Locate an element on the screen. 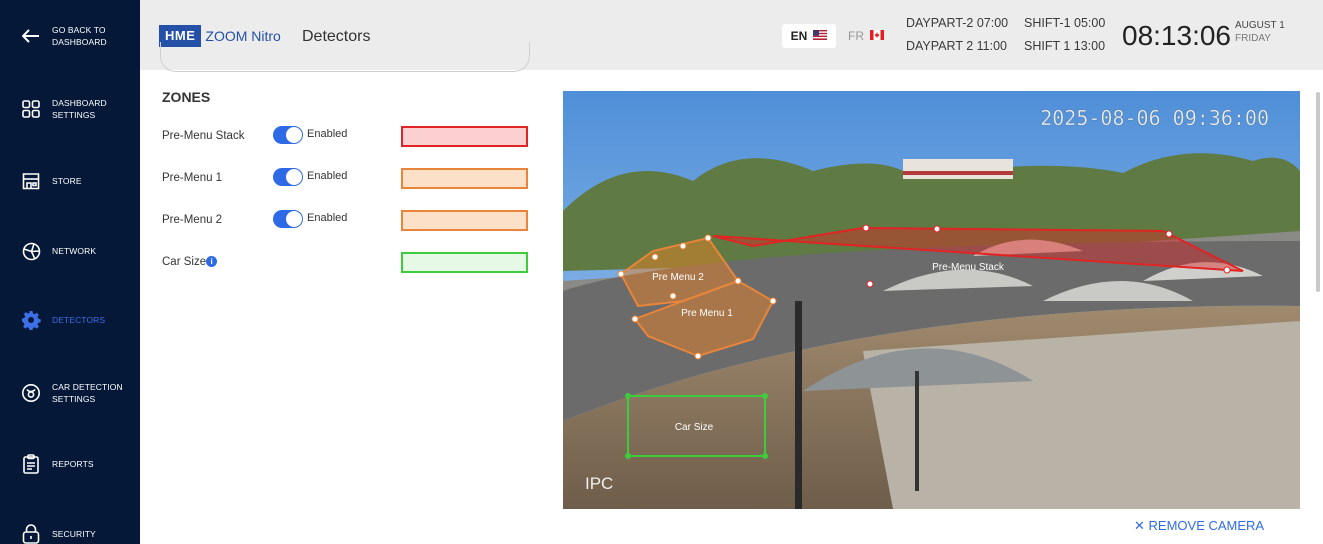  store-icon is located at coordinates (31, 181).